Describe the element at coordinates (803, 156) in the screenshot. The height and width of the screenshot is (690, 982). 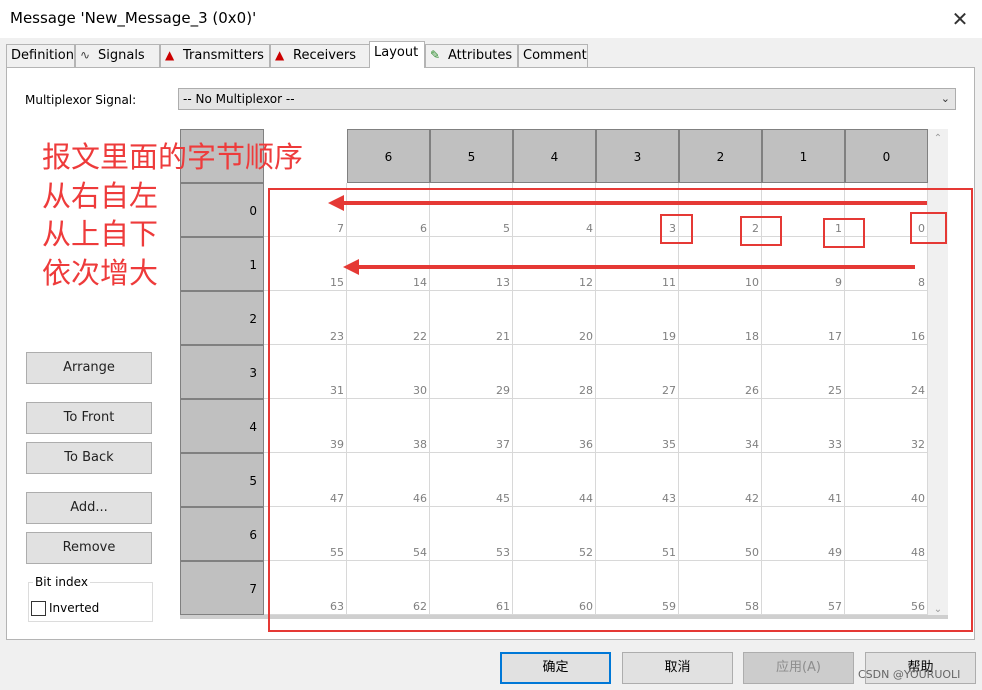
I see `column-header: 1` at that location.